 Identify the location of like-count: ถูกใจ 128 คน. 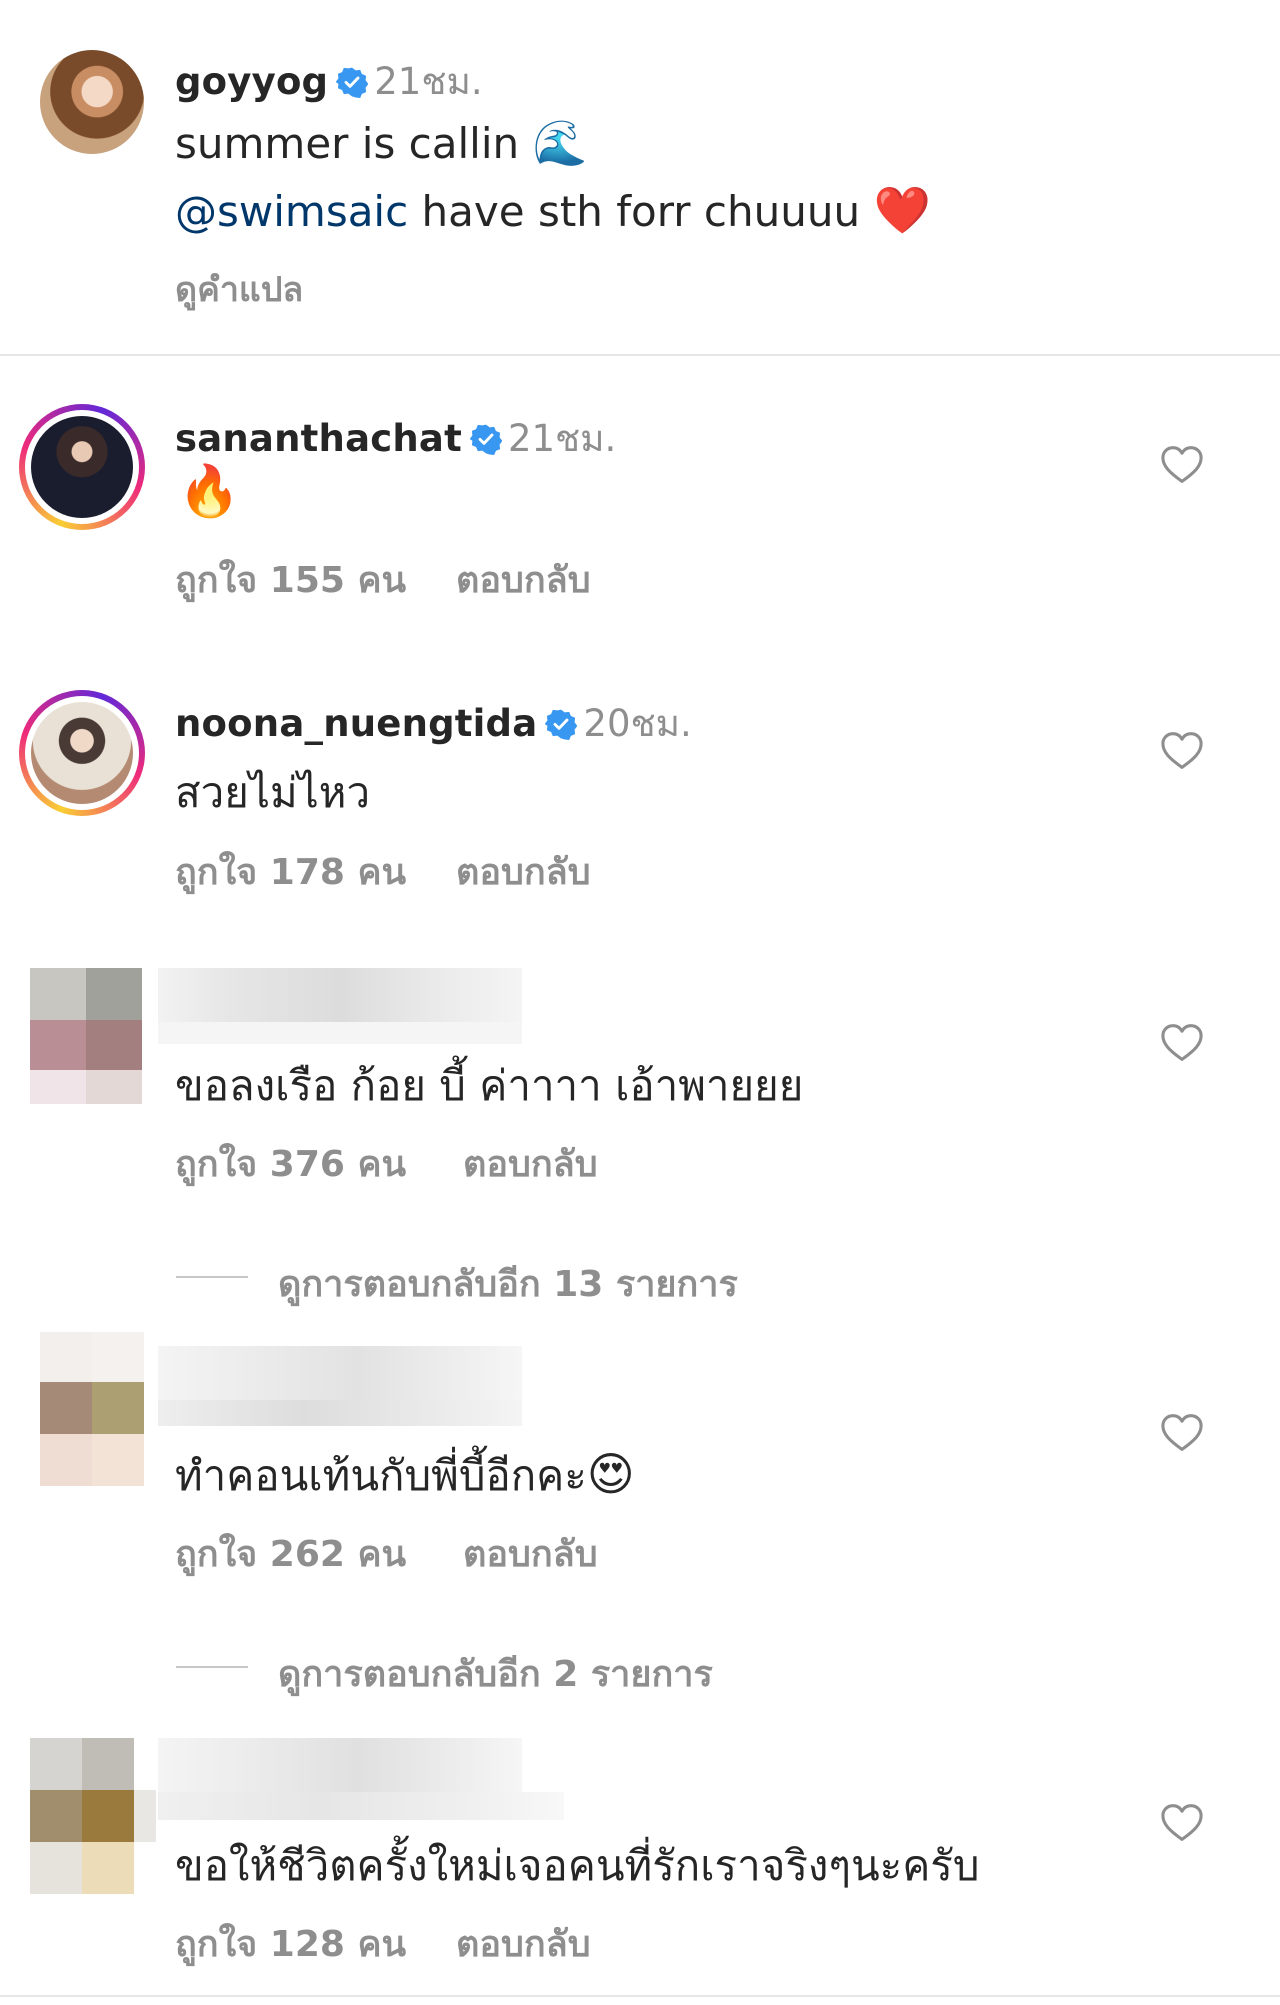
(290, 1943).